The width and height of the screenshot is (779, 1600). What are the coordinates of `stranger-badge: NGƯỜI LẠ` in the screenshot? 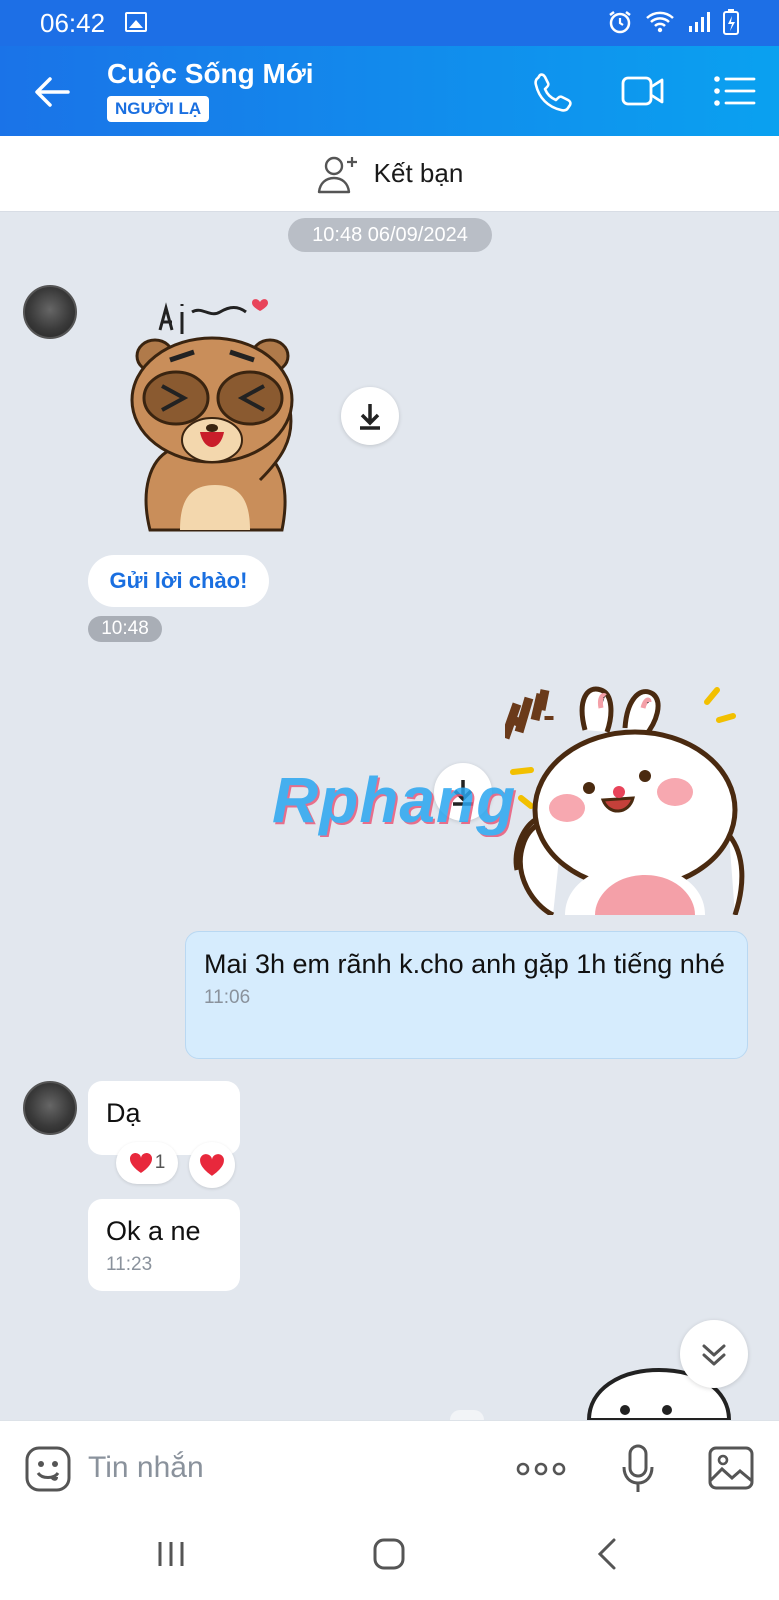 It's located at (158, 109).